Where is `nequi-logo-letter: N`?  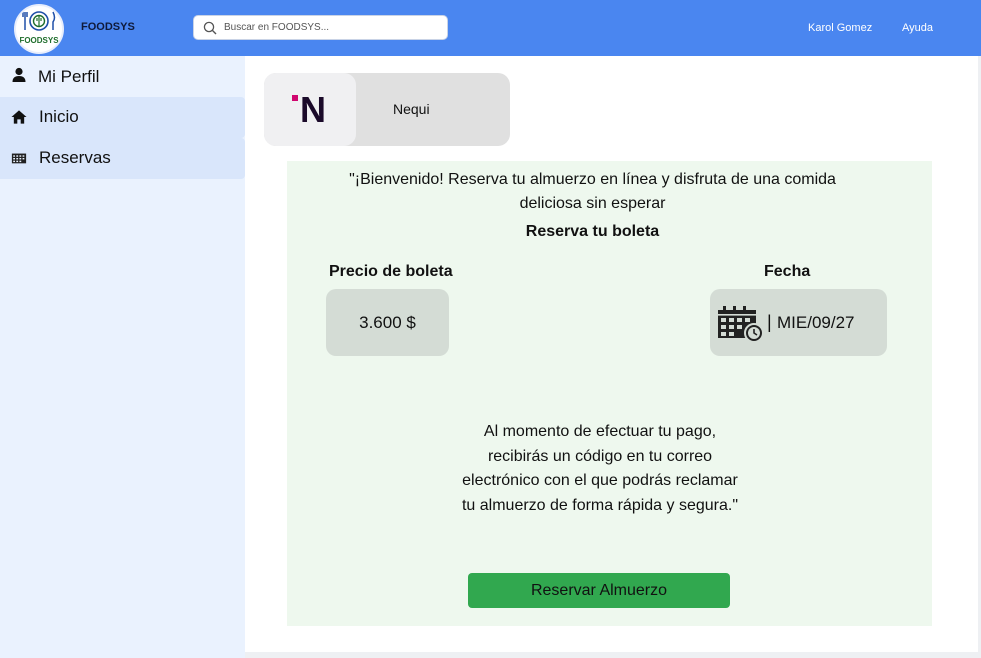
nequi-logo-letter: N is located at coordinates (313, 109).